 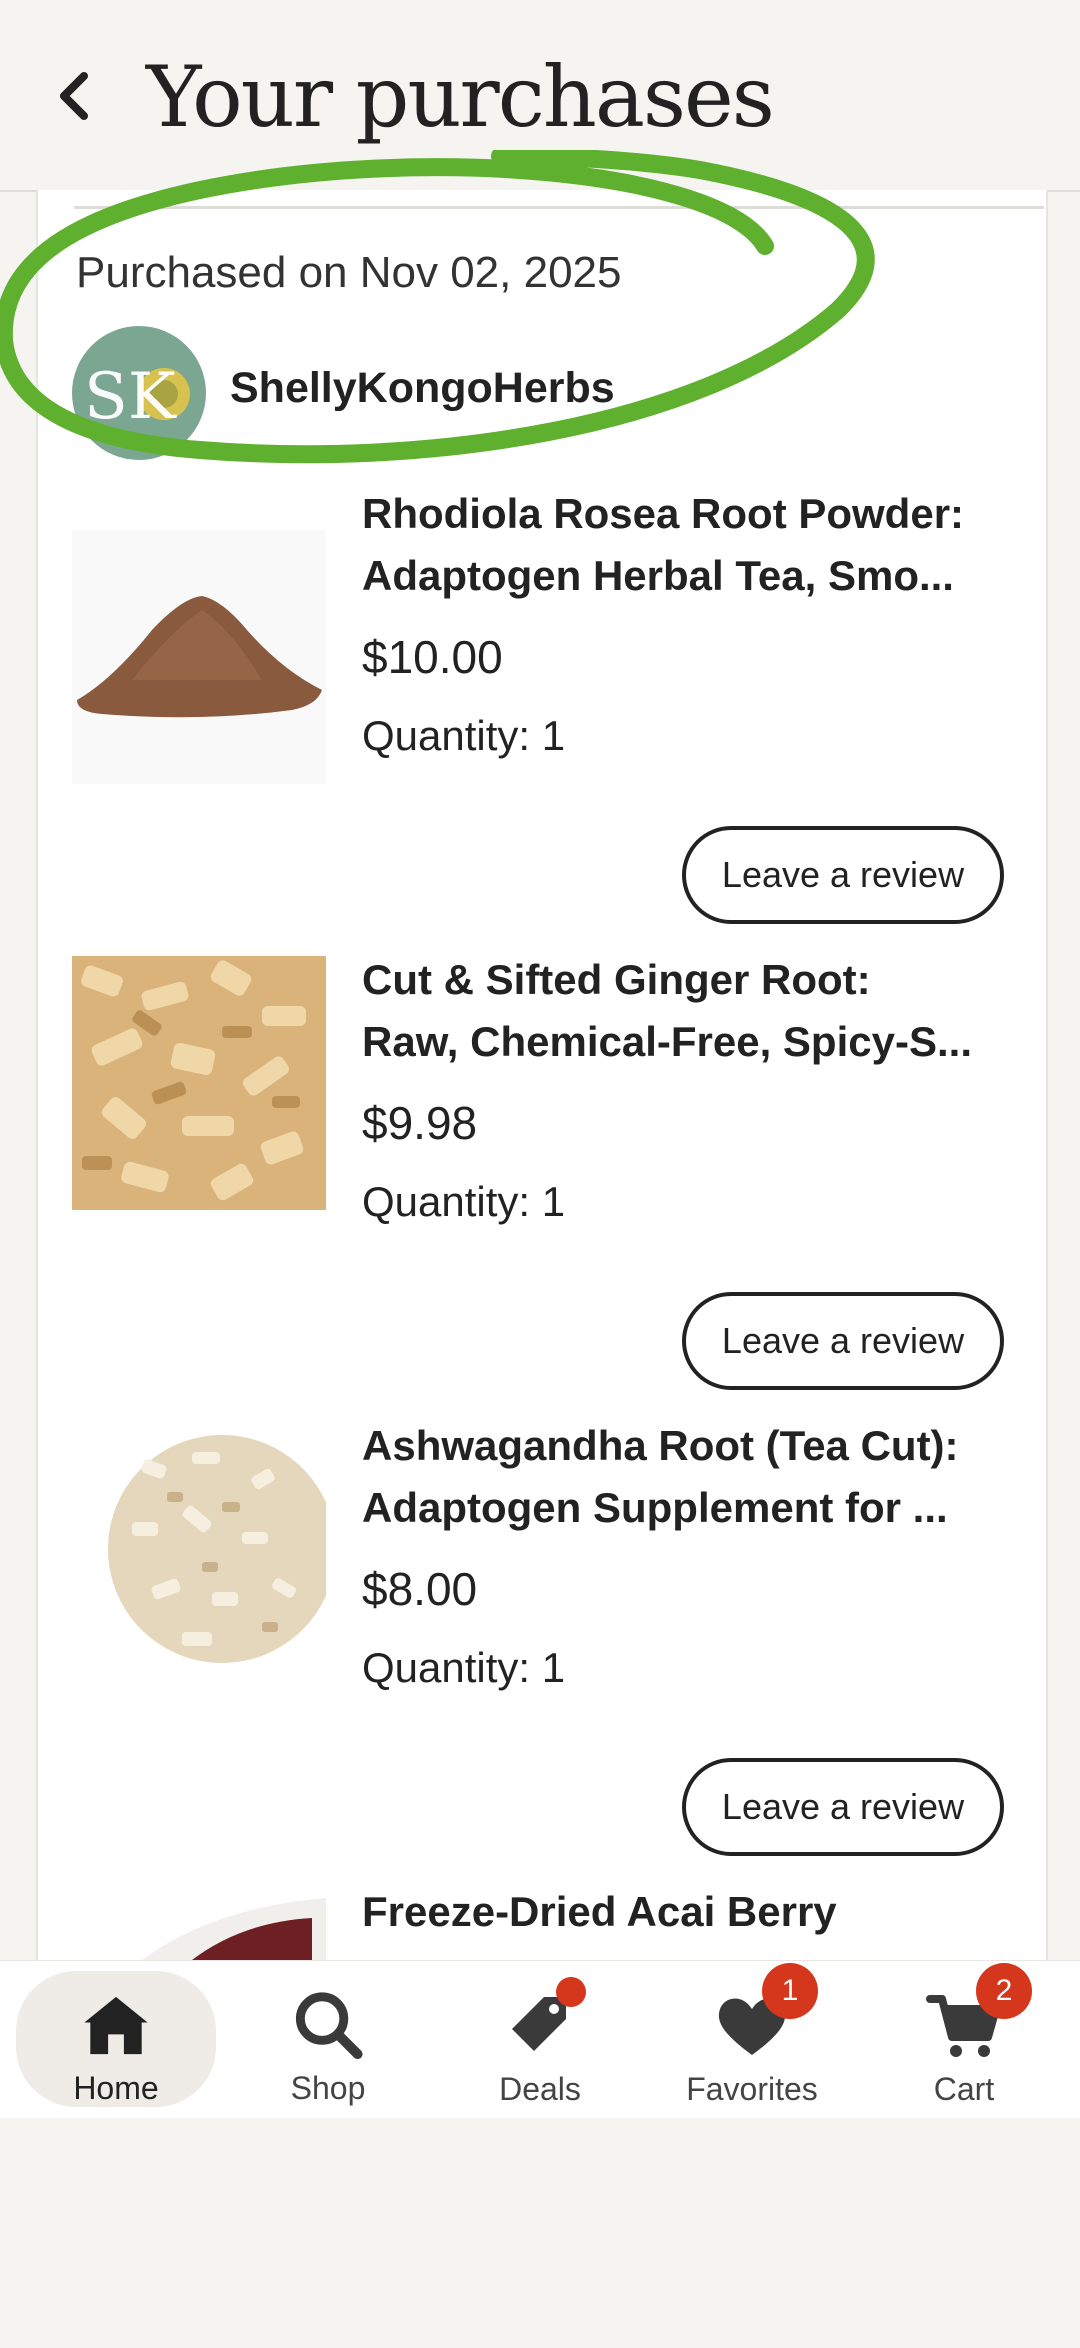 I want to click on cart-icon-wrap: 2, so click(x=978, y=2014).